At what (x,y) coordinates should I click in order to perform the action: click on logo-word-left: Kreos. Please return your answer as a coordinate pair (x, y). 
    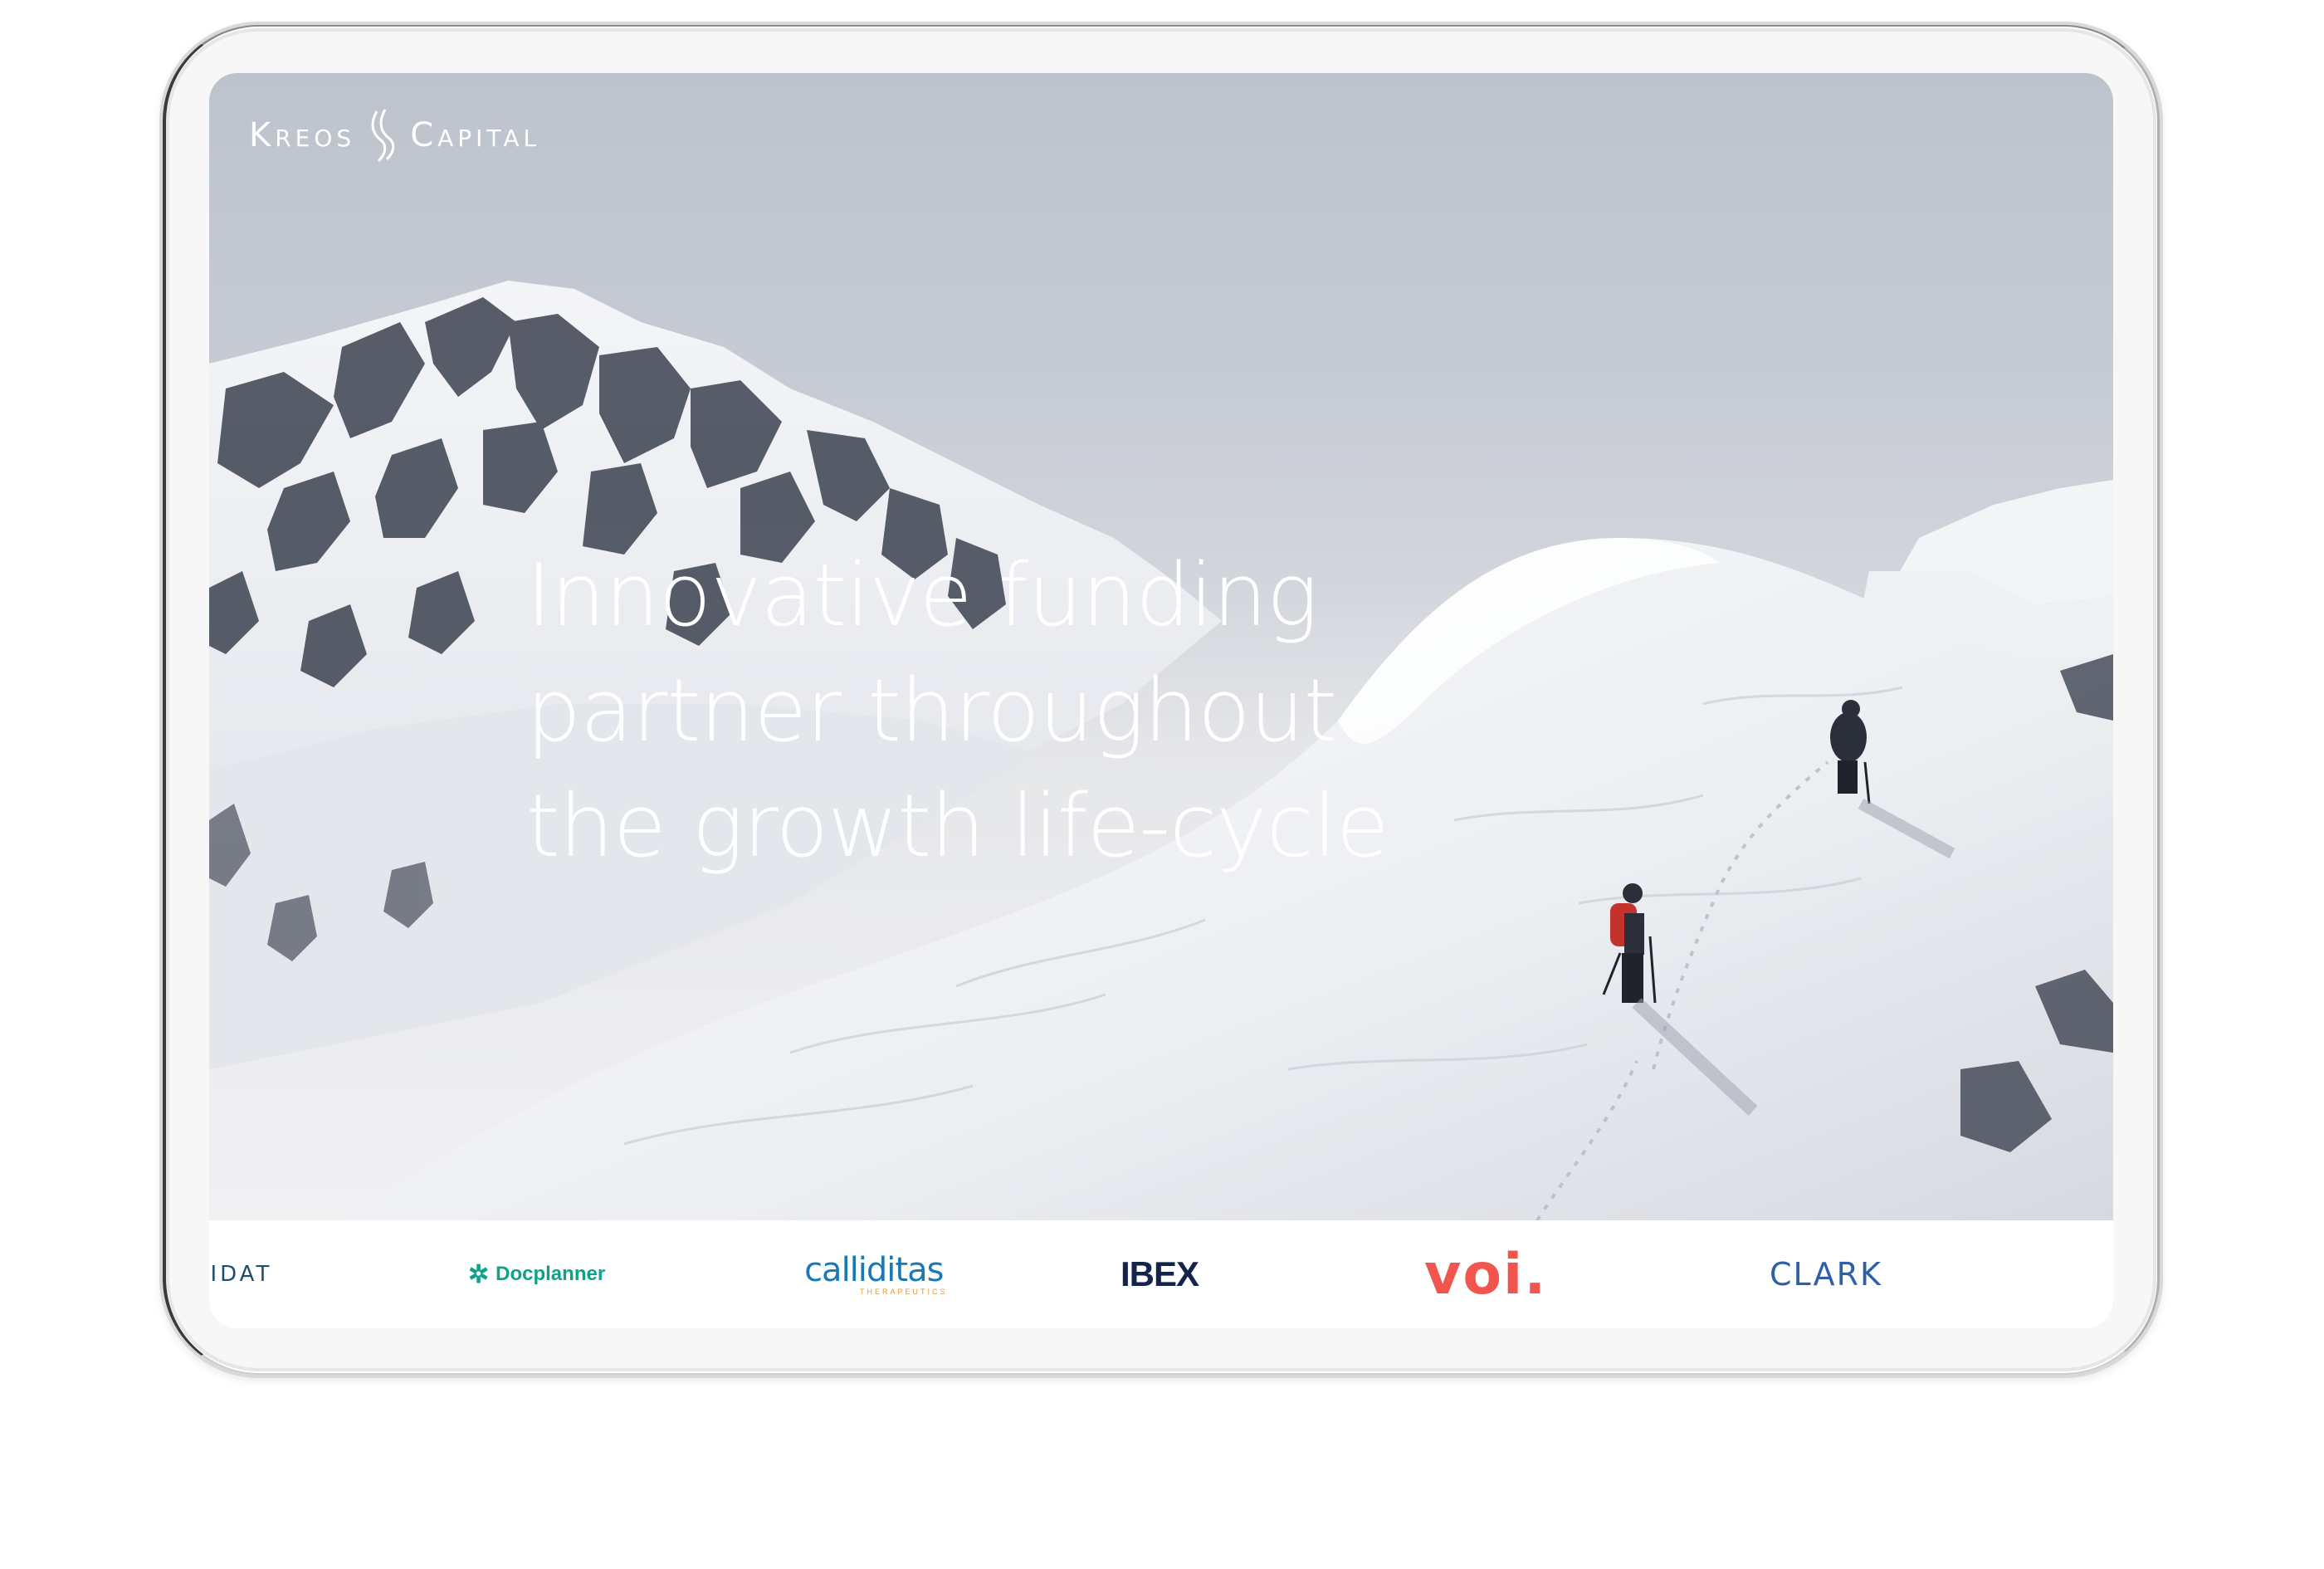
    Looking at the image, I should click on (302, 135).